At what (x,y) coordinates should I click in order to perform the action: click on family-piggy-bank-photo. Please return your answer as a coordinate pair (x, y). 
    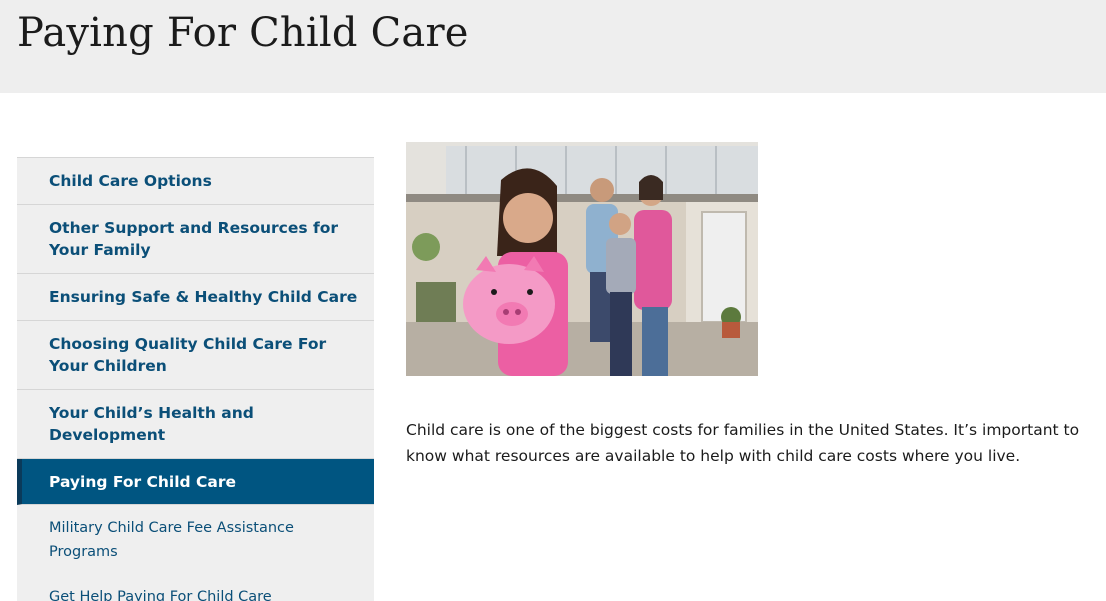
    Looking at the image, I should click on (582, 259).